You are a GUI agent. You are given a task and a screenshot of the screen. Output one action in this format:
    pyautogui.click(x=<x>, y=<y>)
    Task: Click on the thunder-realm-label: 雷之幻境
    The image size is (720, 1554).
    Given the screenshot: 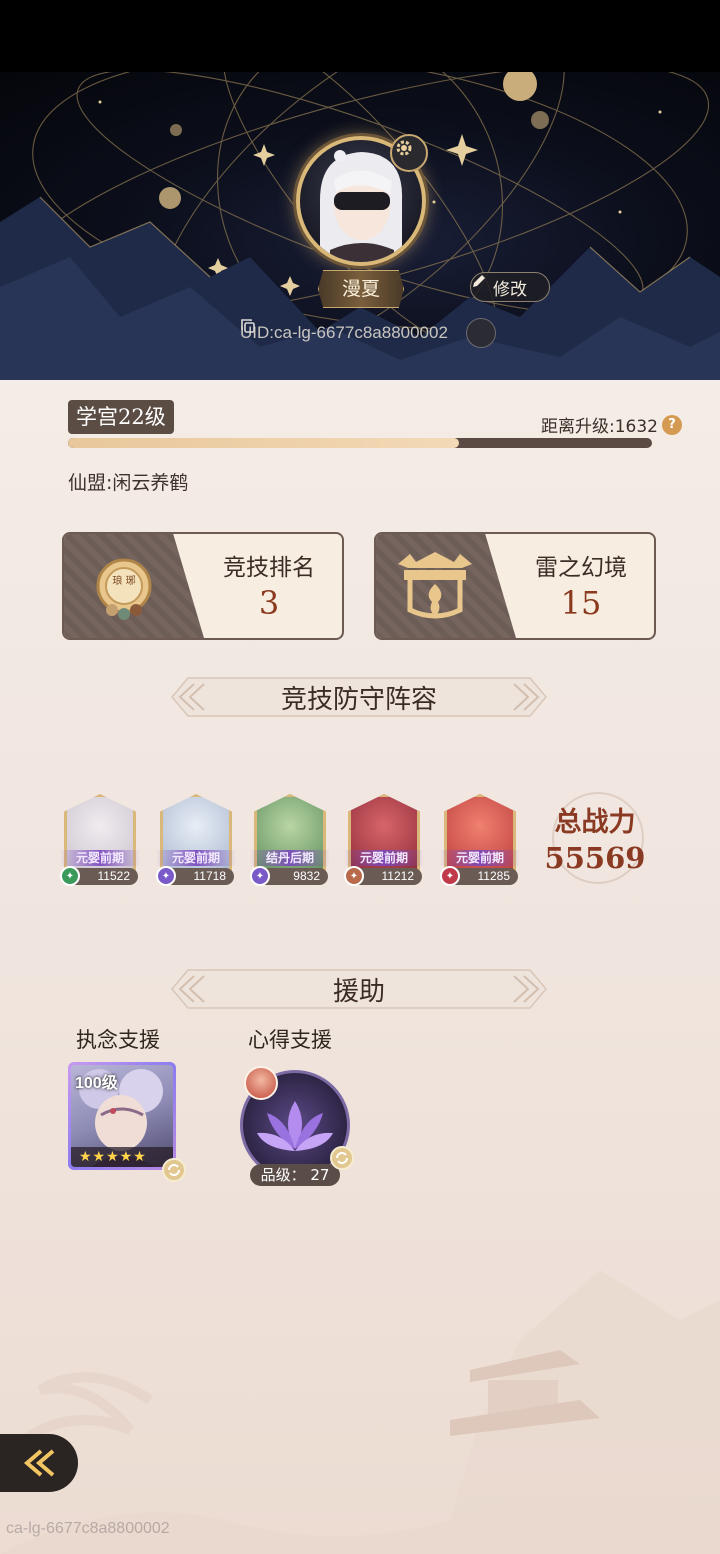 What is the action you would take?
    pyautogui.click(x=581, y=568)
    